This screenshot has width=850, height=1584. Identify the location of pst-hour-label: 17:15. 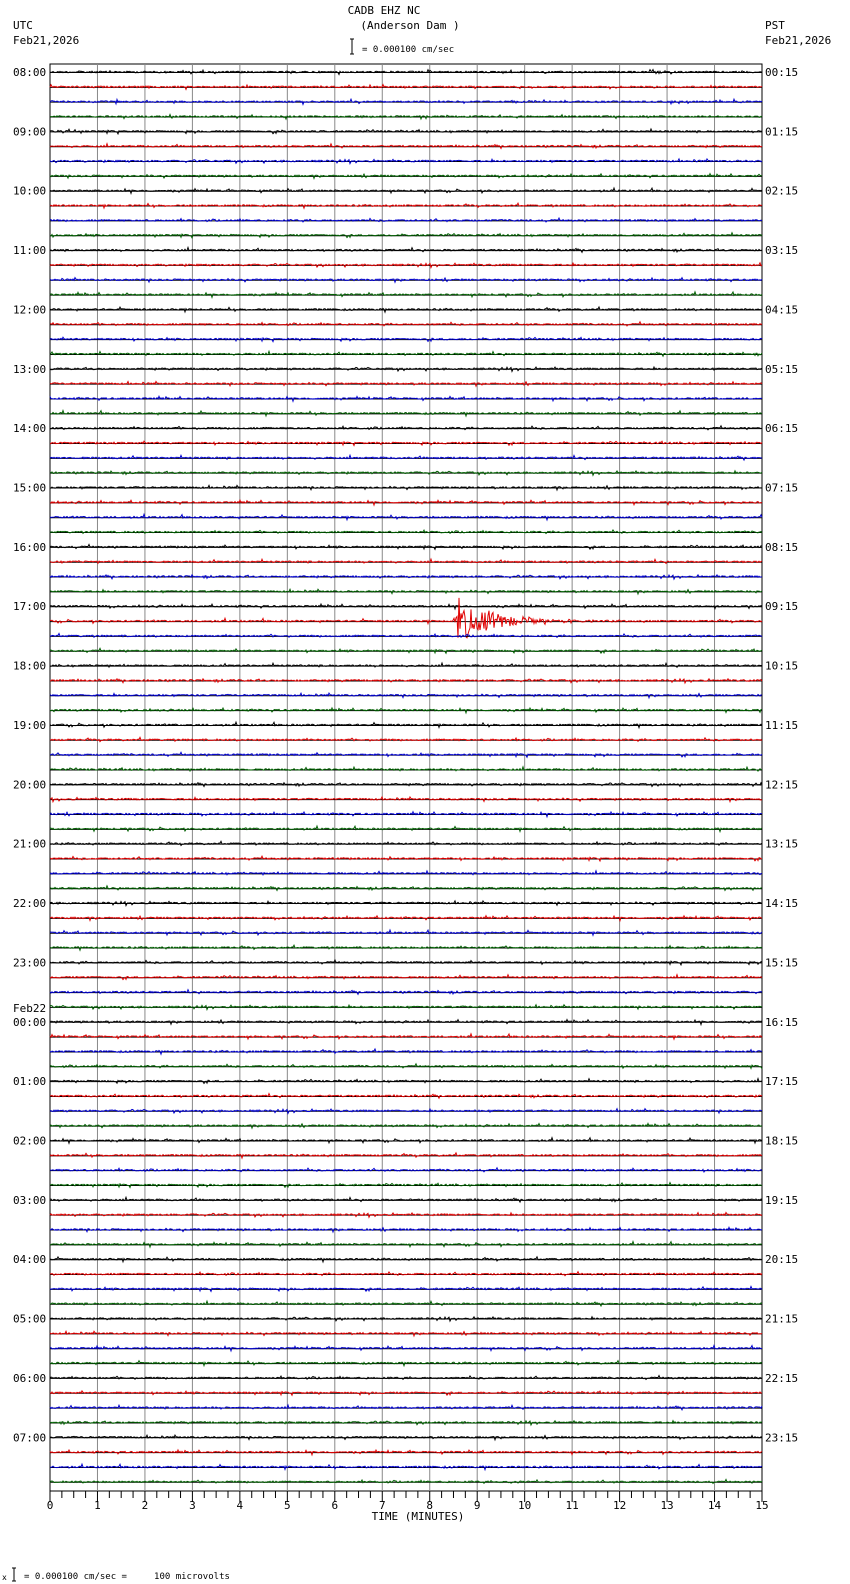
(781, 1081).